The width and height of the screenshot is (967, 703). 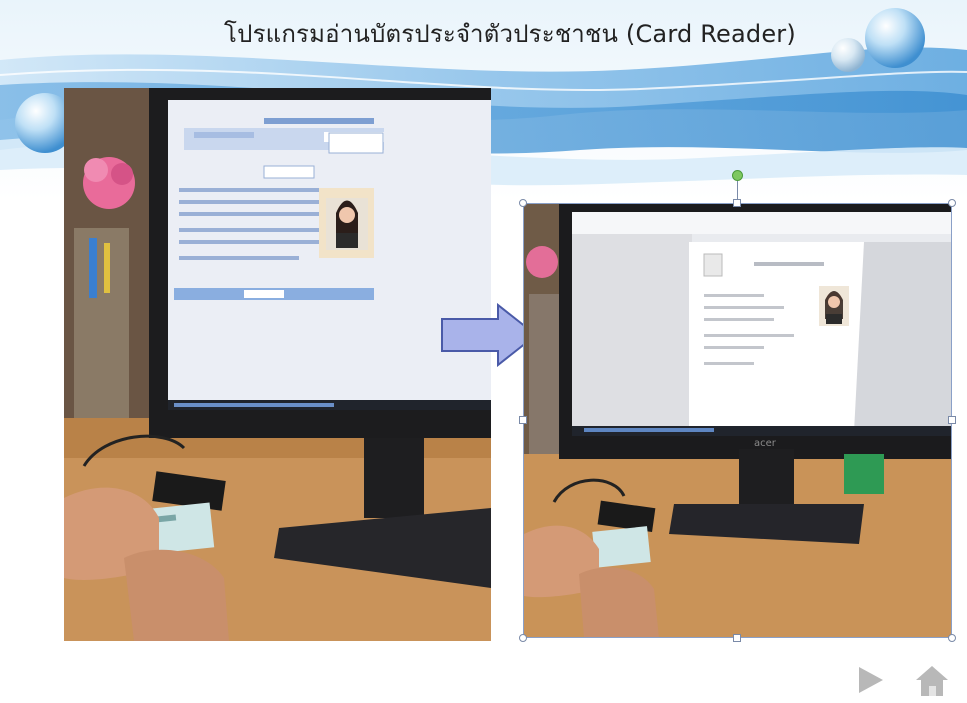 What do you see at coordinates (871, 680) in the screenshot?
I see `play-triangle-icon` at bounding box center [871, 680].